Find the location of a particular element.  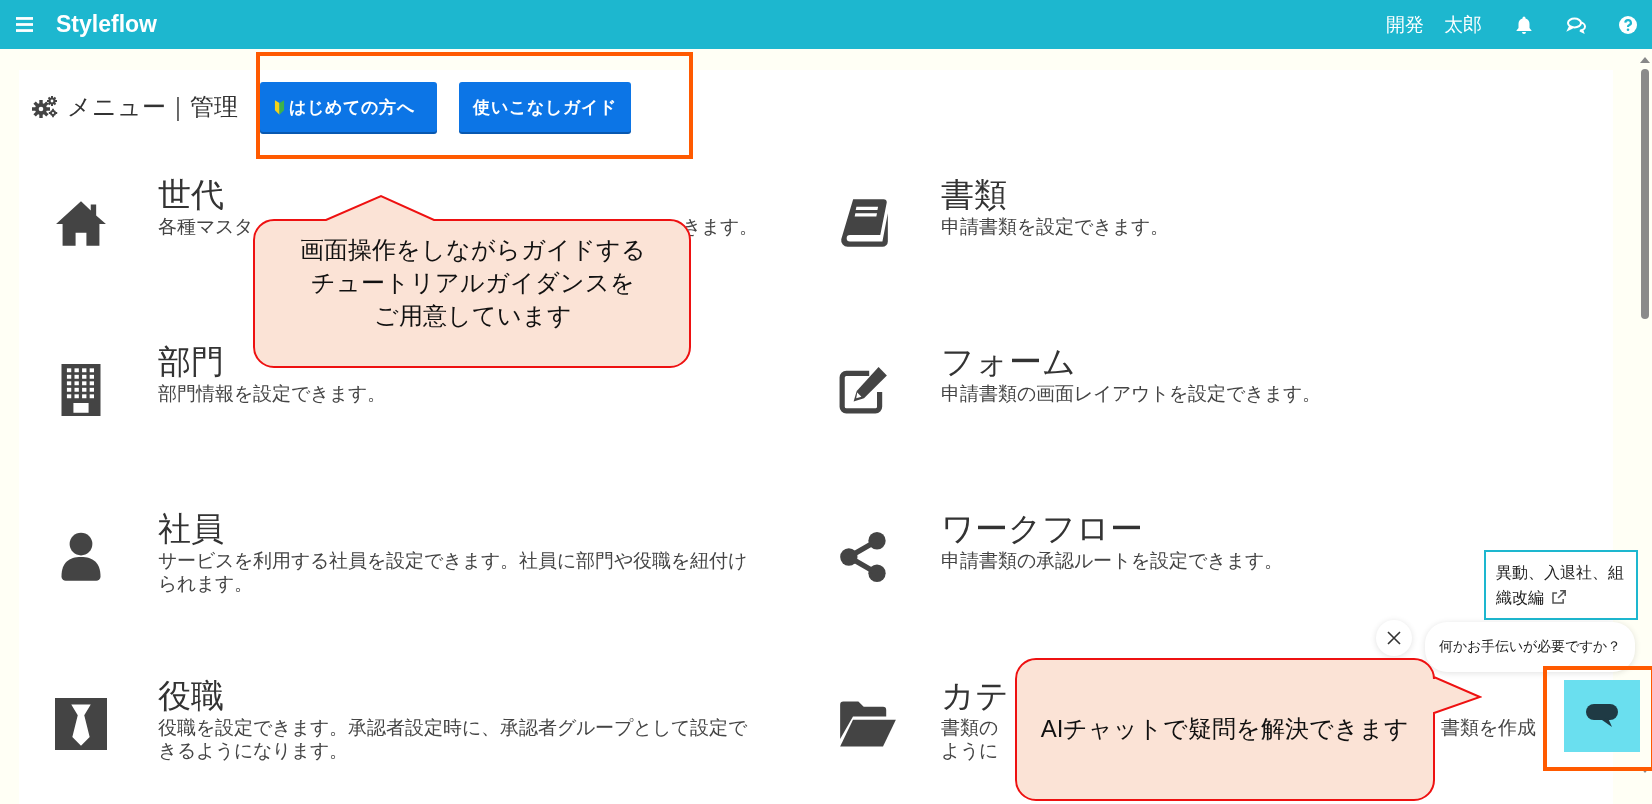

menu-item-title: 役職 is located at coordinates (191, 696).